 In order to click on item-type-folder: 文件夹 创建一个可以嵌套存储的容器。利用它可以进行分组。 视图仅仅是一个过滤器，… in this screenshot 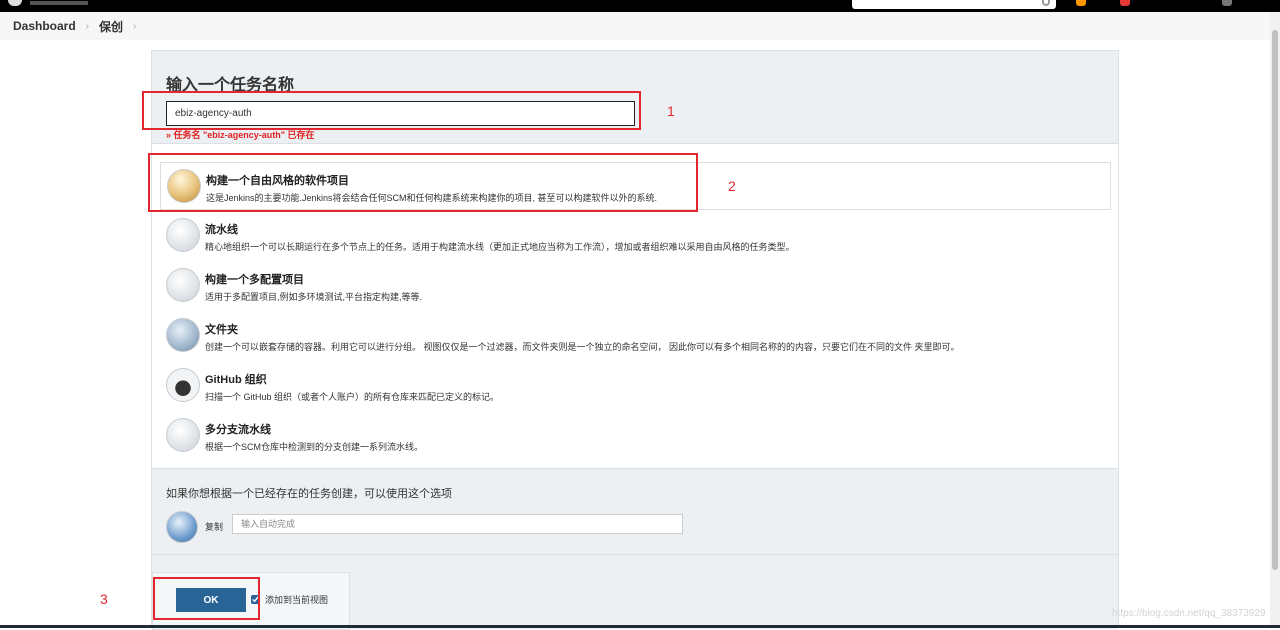, I will do `click(635, 336)`.